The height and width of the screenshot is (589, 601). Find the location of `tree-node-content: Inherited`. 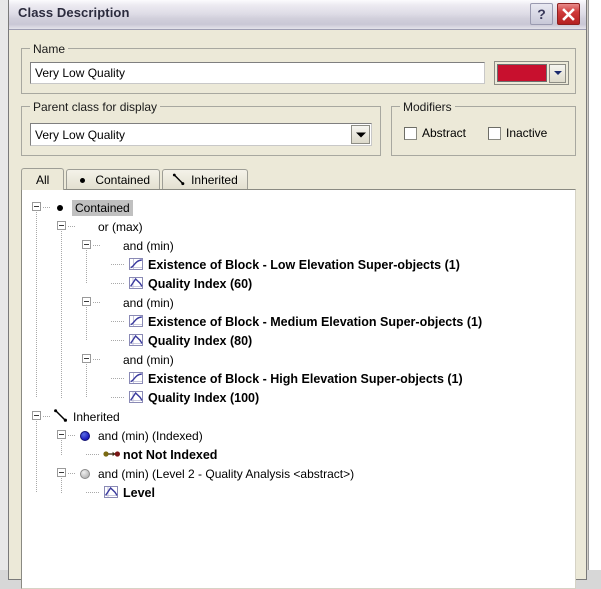

tree-node-content: Inherited is located at coordinates (86, 416).